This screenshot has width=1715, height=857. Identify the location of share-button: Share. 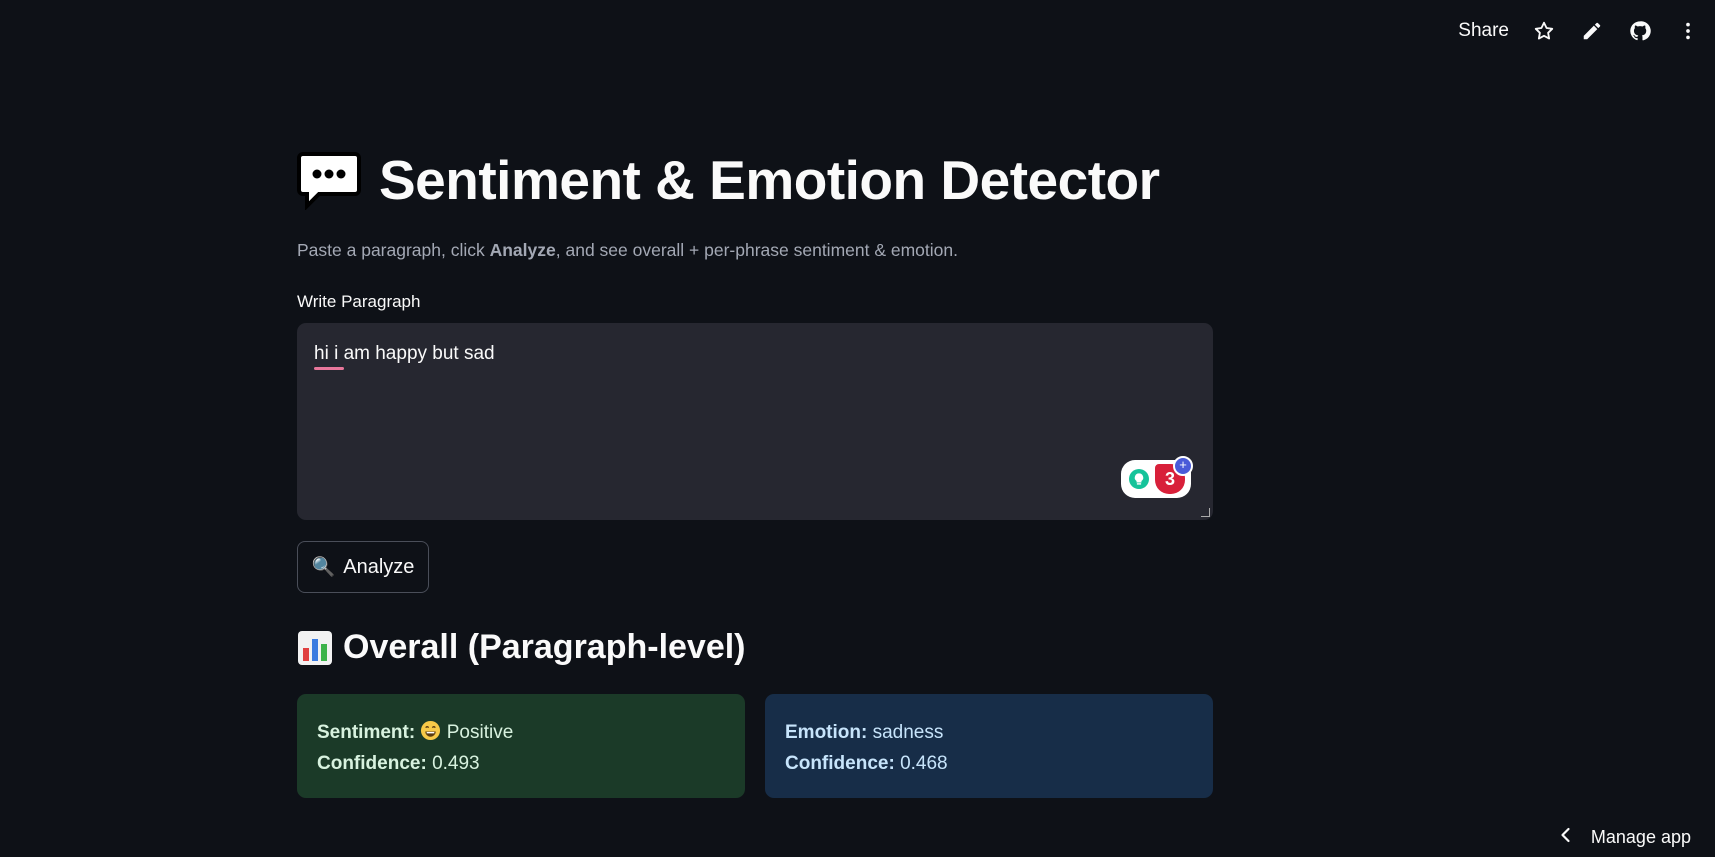
(1483, 31).